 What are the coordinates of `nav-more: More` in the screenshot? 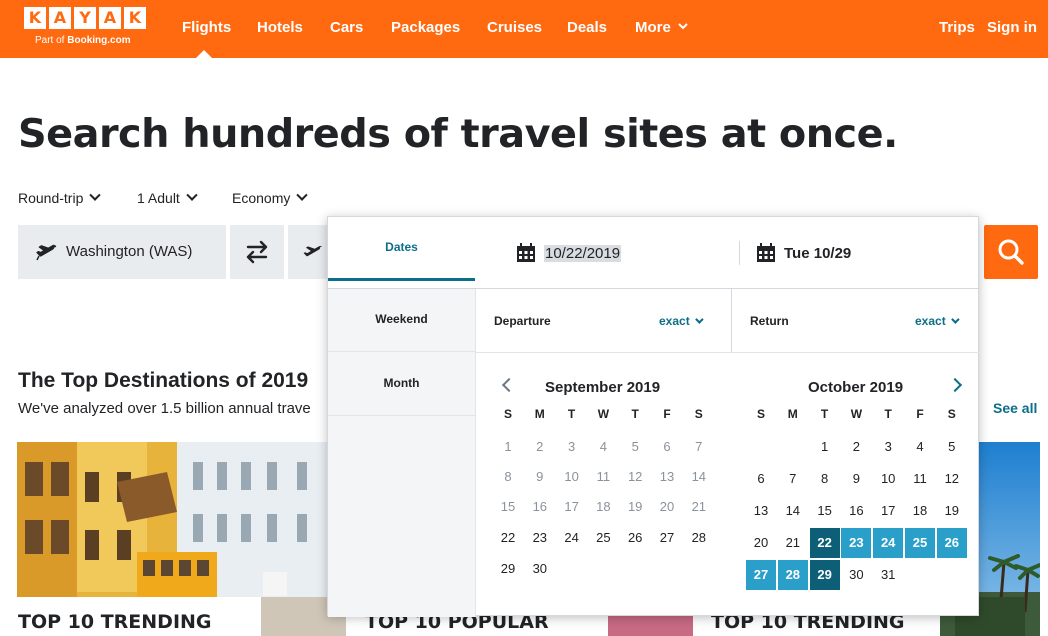 It's located at (661, 27).